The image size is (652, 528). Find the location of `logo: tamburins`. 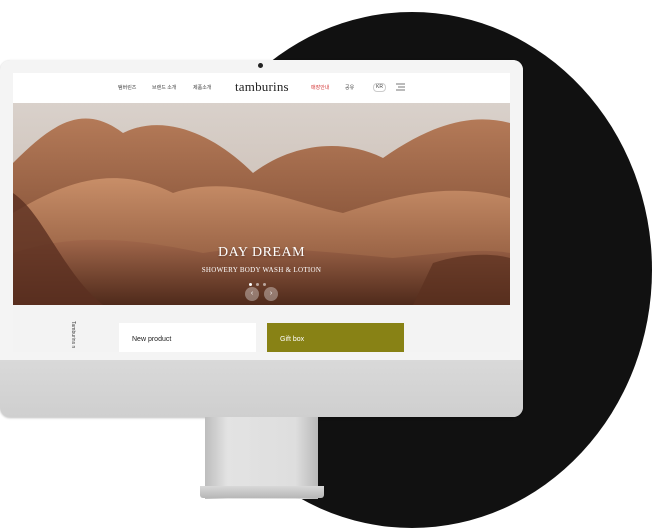

logo: tamburins is located at coordinates (262, 87).